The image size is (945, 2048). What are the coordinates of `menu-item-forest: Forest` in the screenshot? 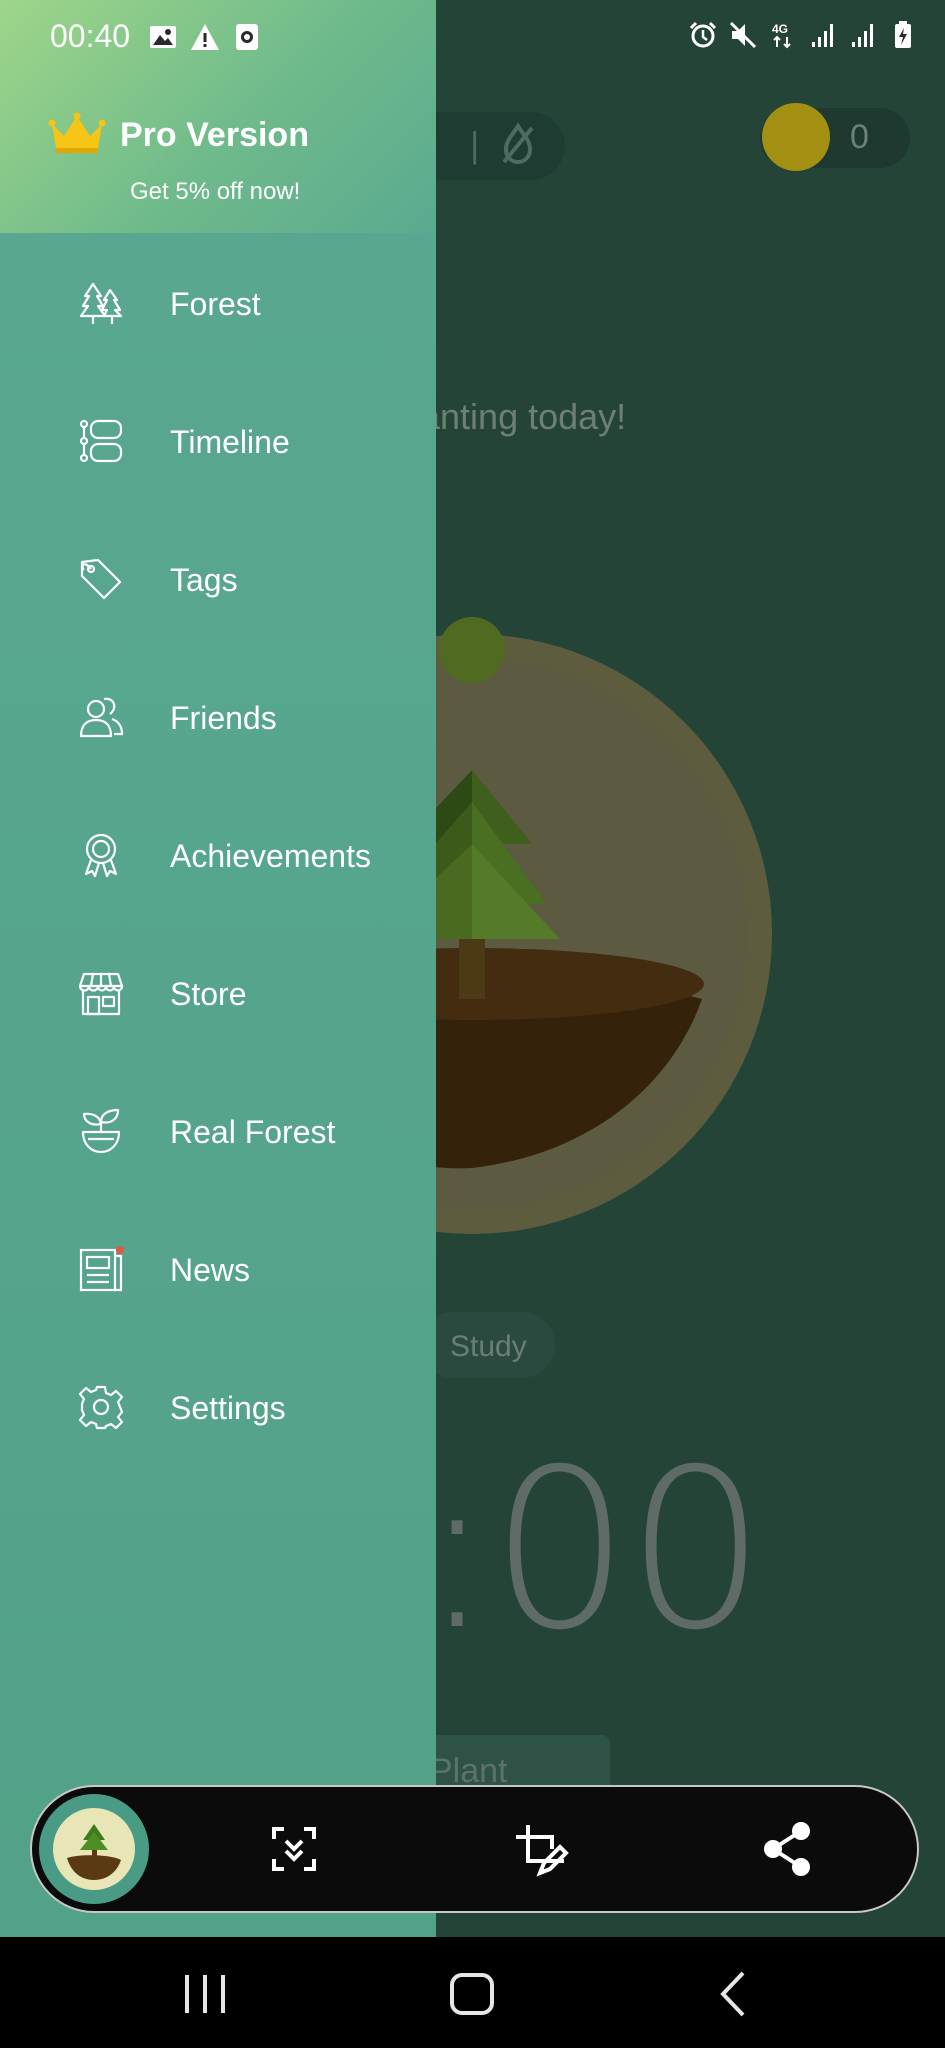 It's located at (218, 302).